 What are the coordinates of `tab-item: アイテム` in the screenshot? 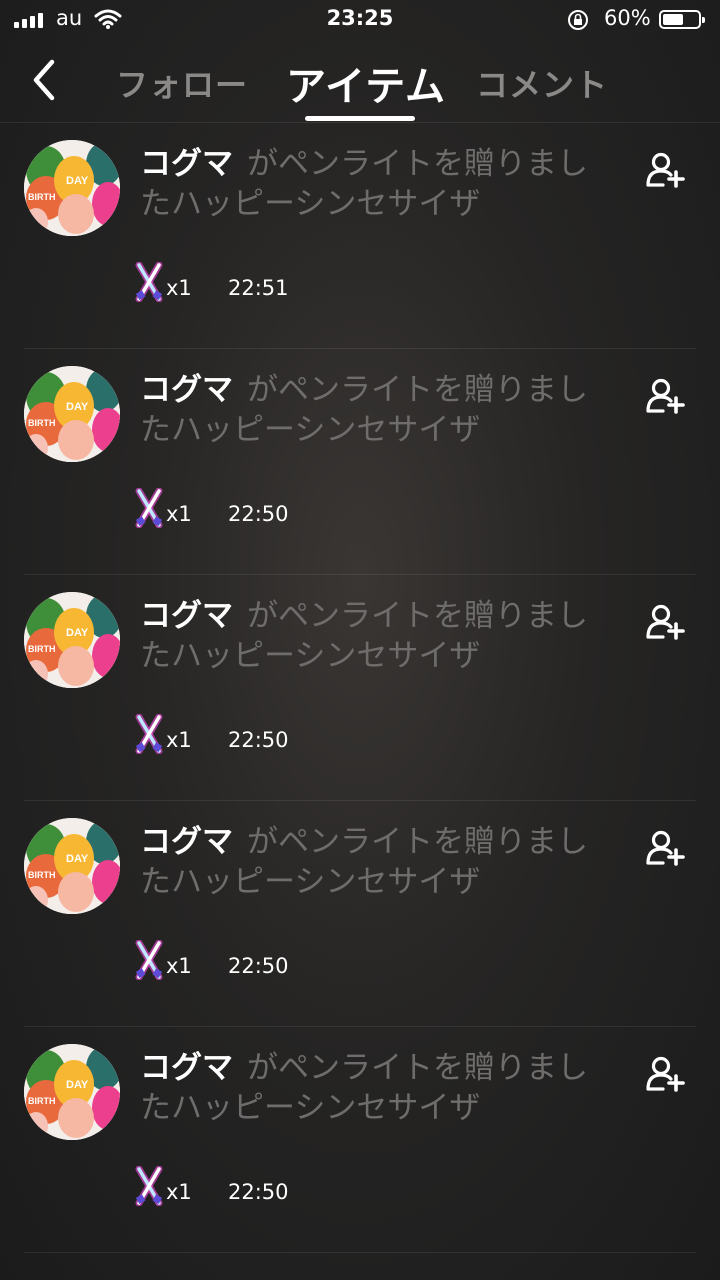 It's located at (366, 83).